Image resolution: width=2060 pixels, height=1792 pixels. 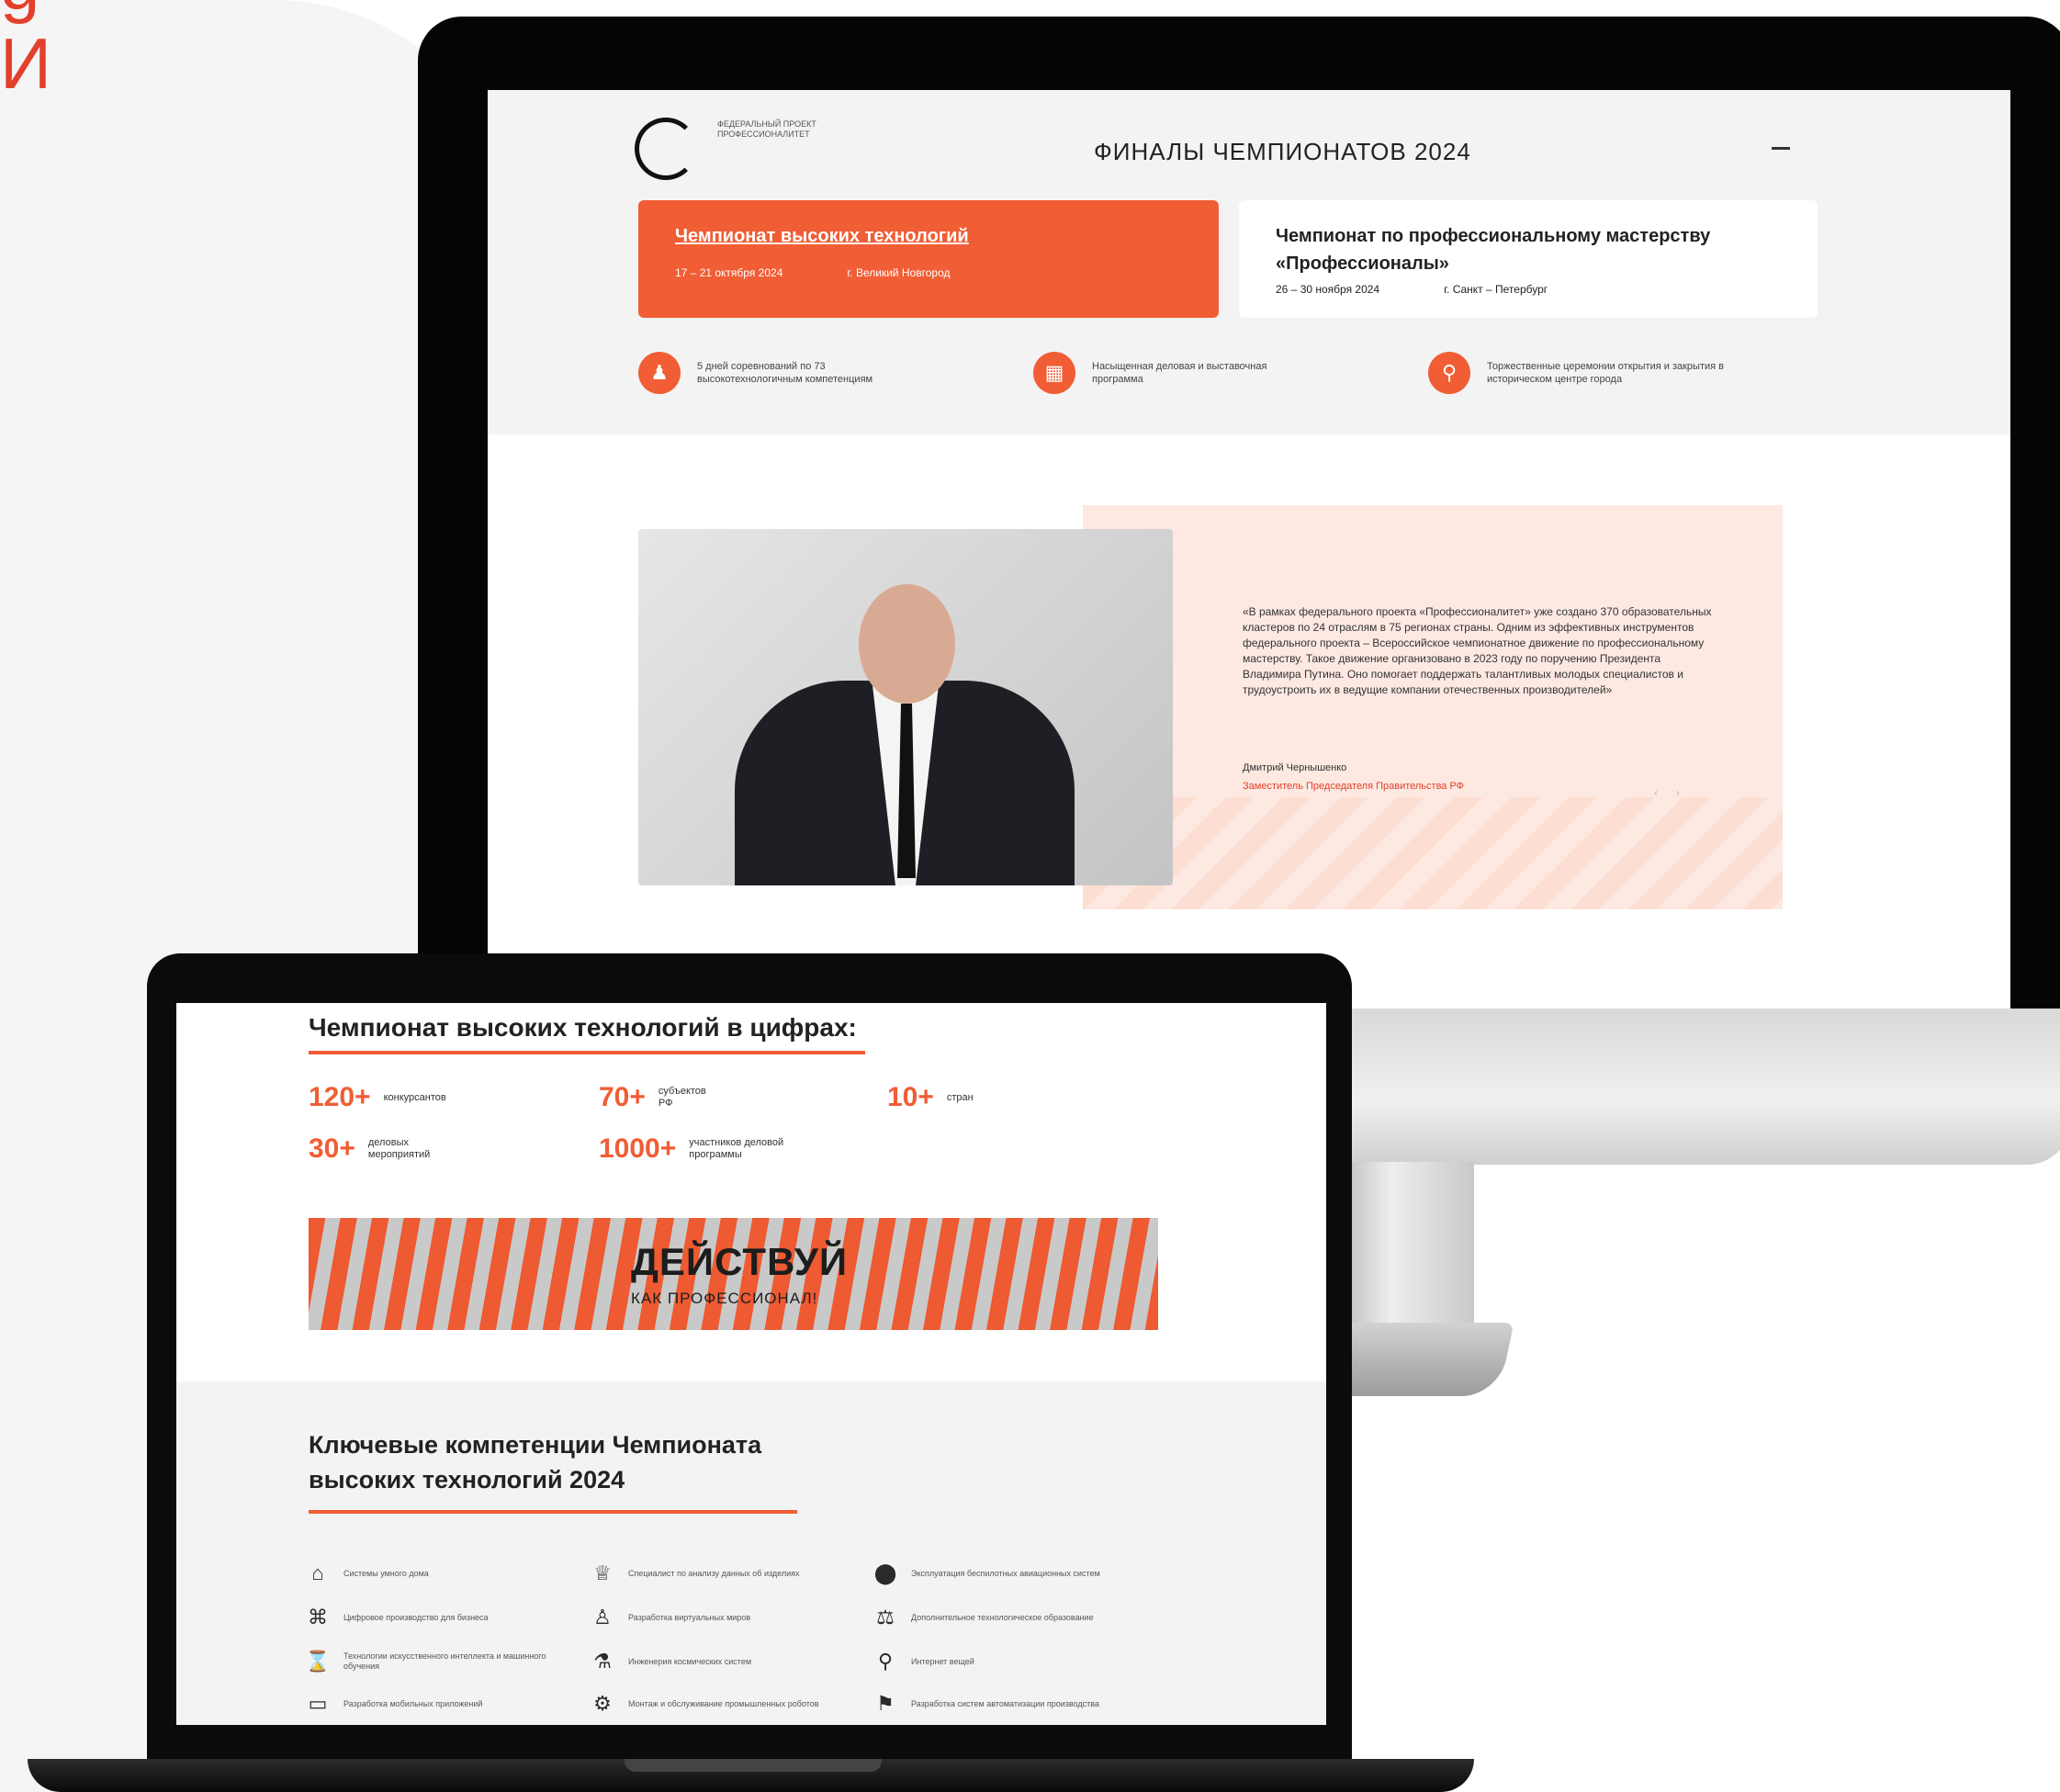 What do you see at coordinates (602, 1573) in the screenshot?
I see `crown-icon: ♕` at bounding box center [602, 1573].